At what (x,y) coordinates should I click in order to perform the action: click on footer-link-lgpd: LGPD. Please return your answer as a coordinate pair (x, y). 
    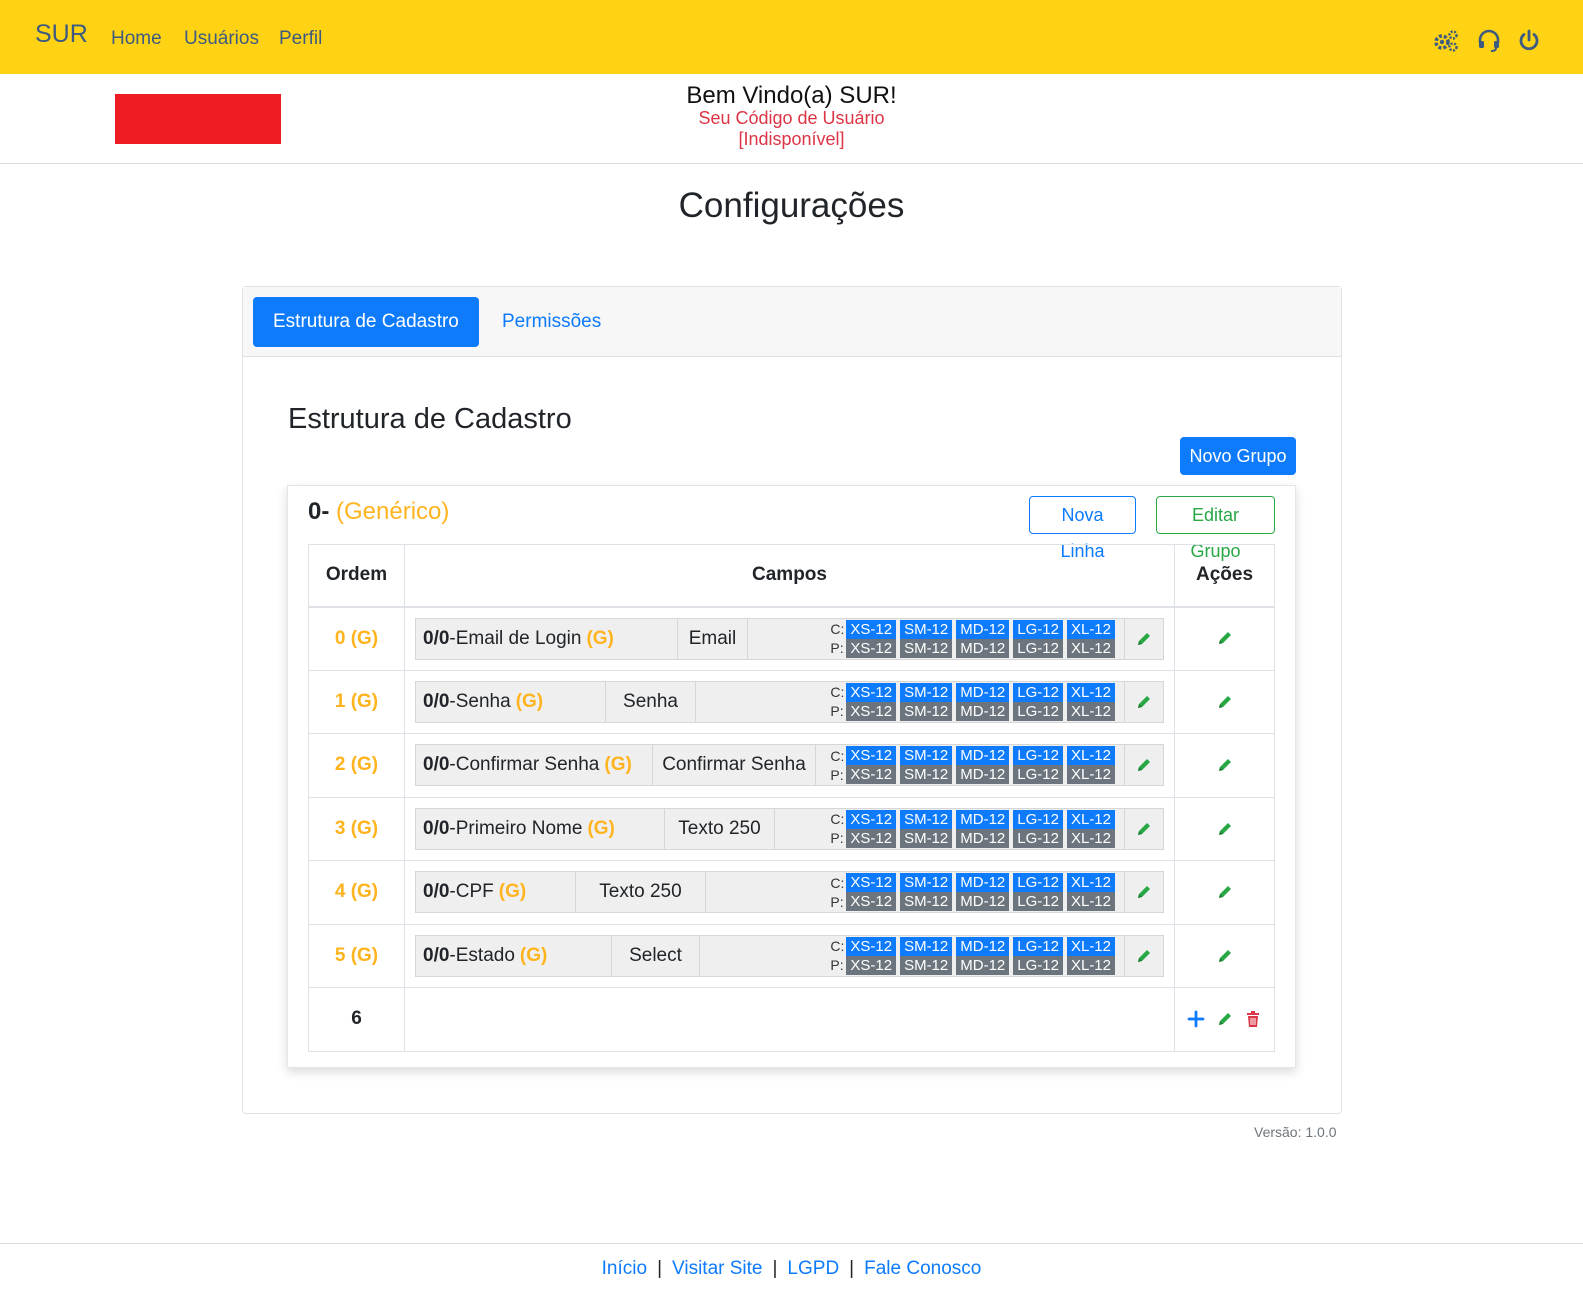
    Looking at the image, I should click on (813, 1268).